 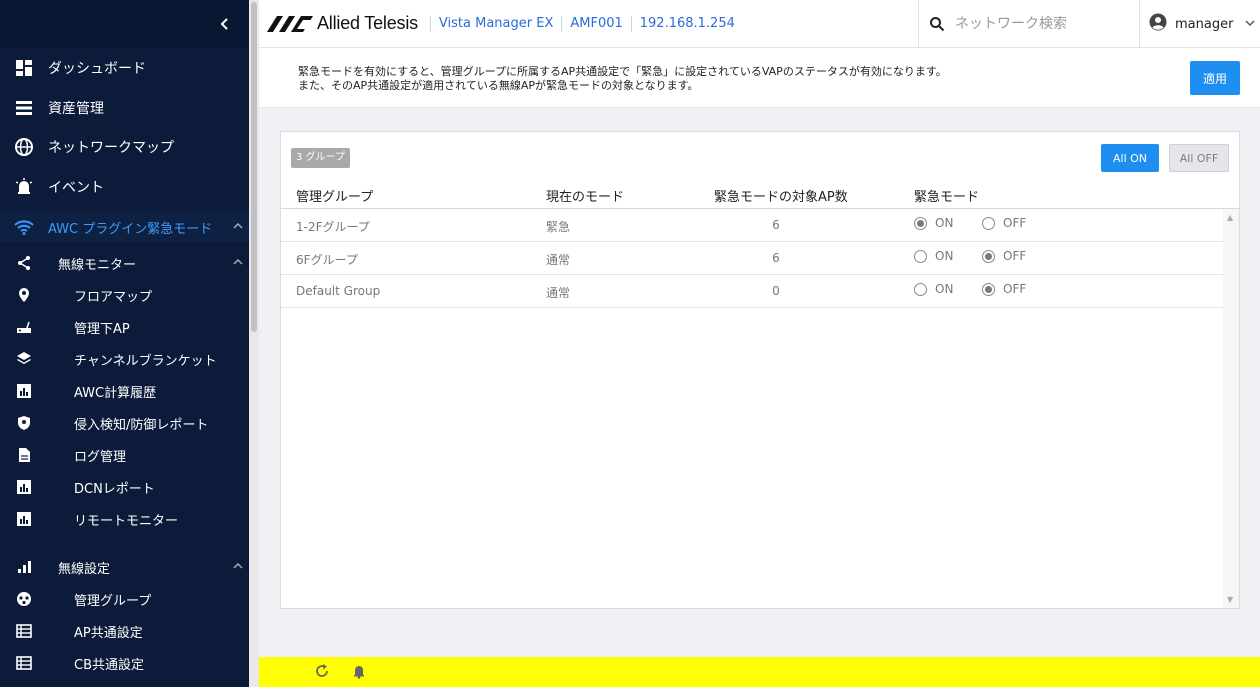 I want to click on sidebar-scrollbar-thumb, so click(x=254, y=167).